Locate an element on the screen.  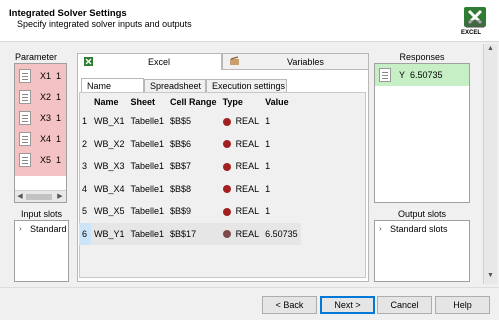
parameter-item: X5 1 is located at coordinates (47, 160).